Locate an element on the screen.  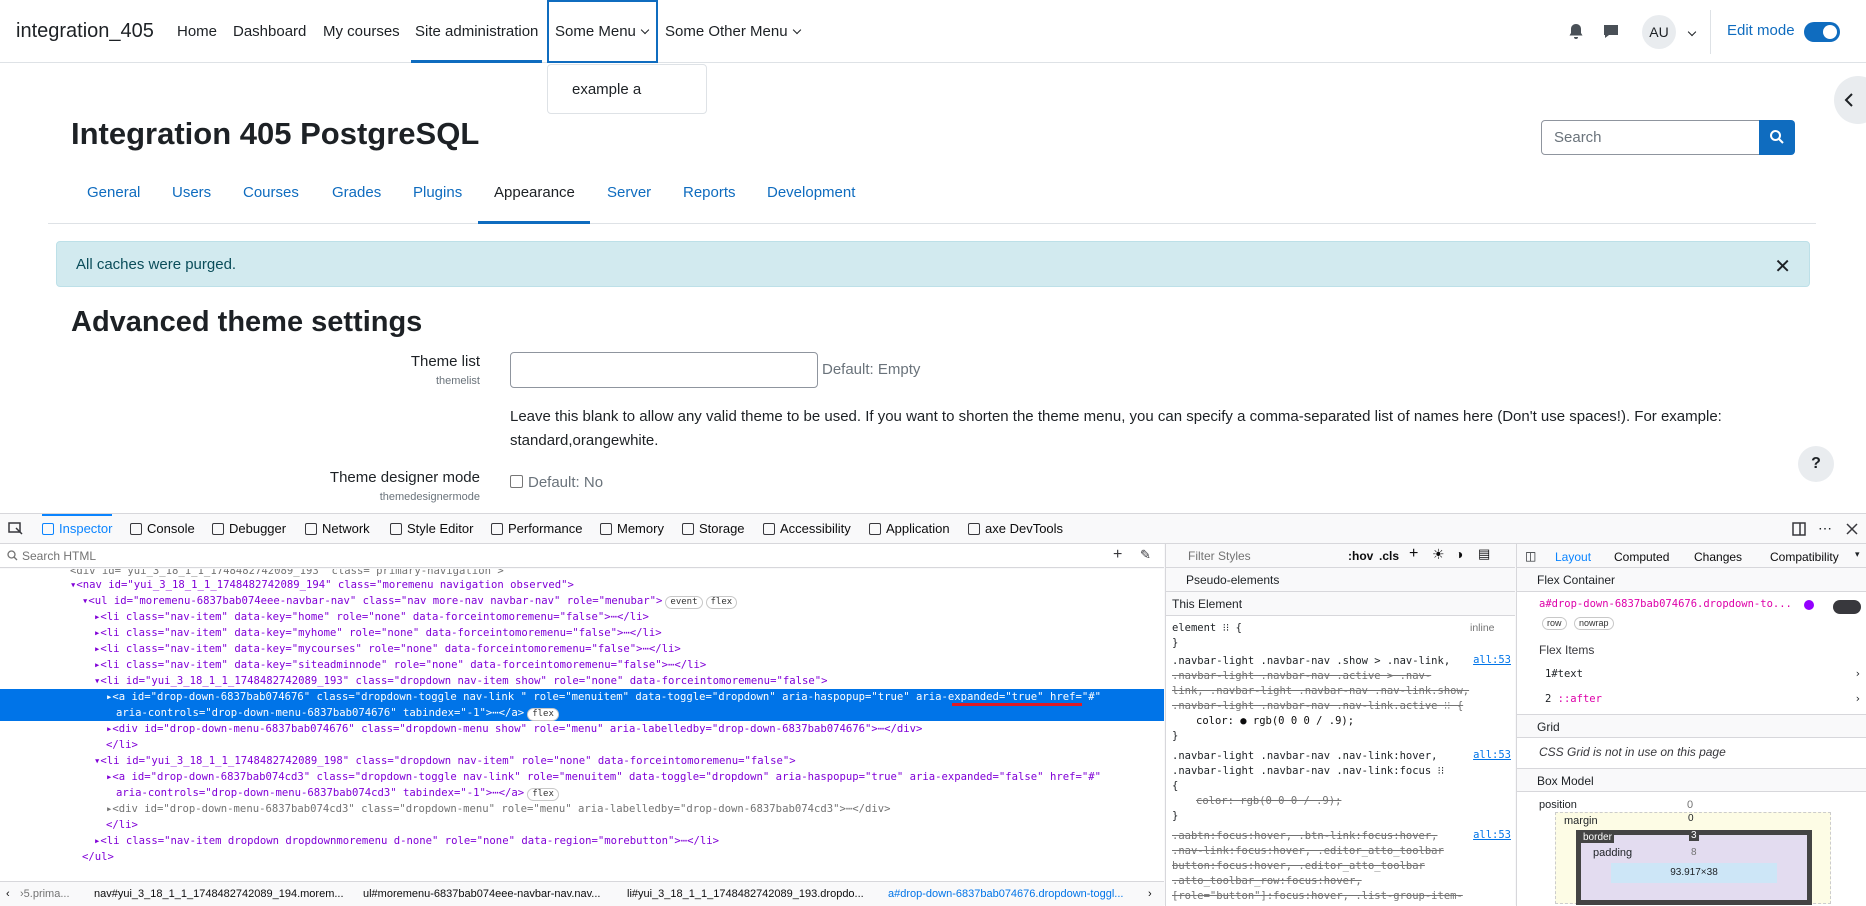
nav-dashboard: Dashboard is located at coordinates (269, 31).